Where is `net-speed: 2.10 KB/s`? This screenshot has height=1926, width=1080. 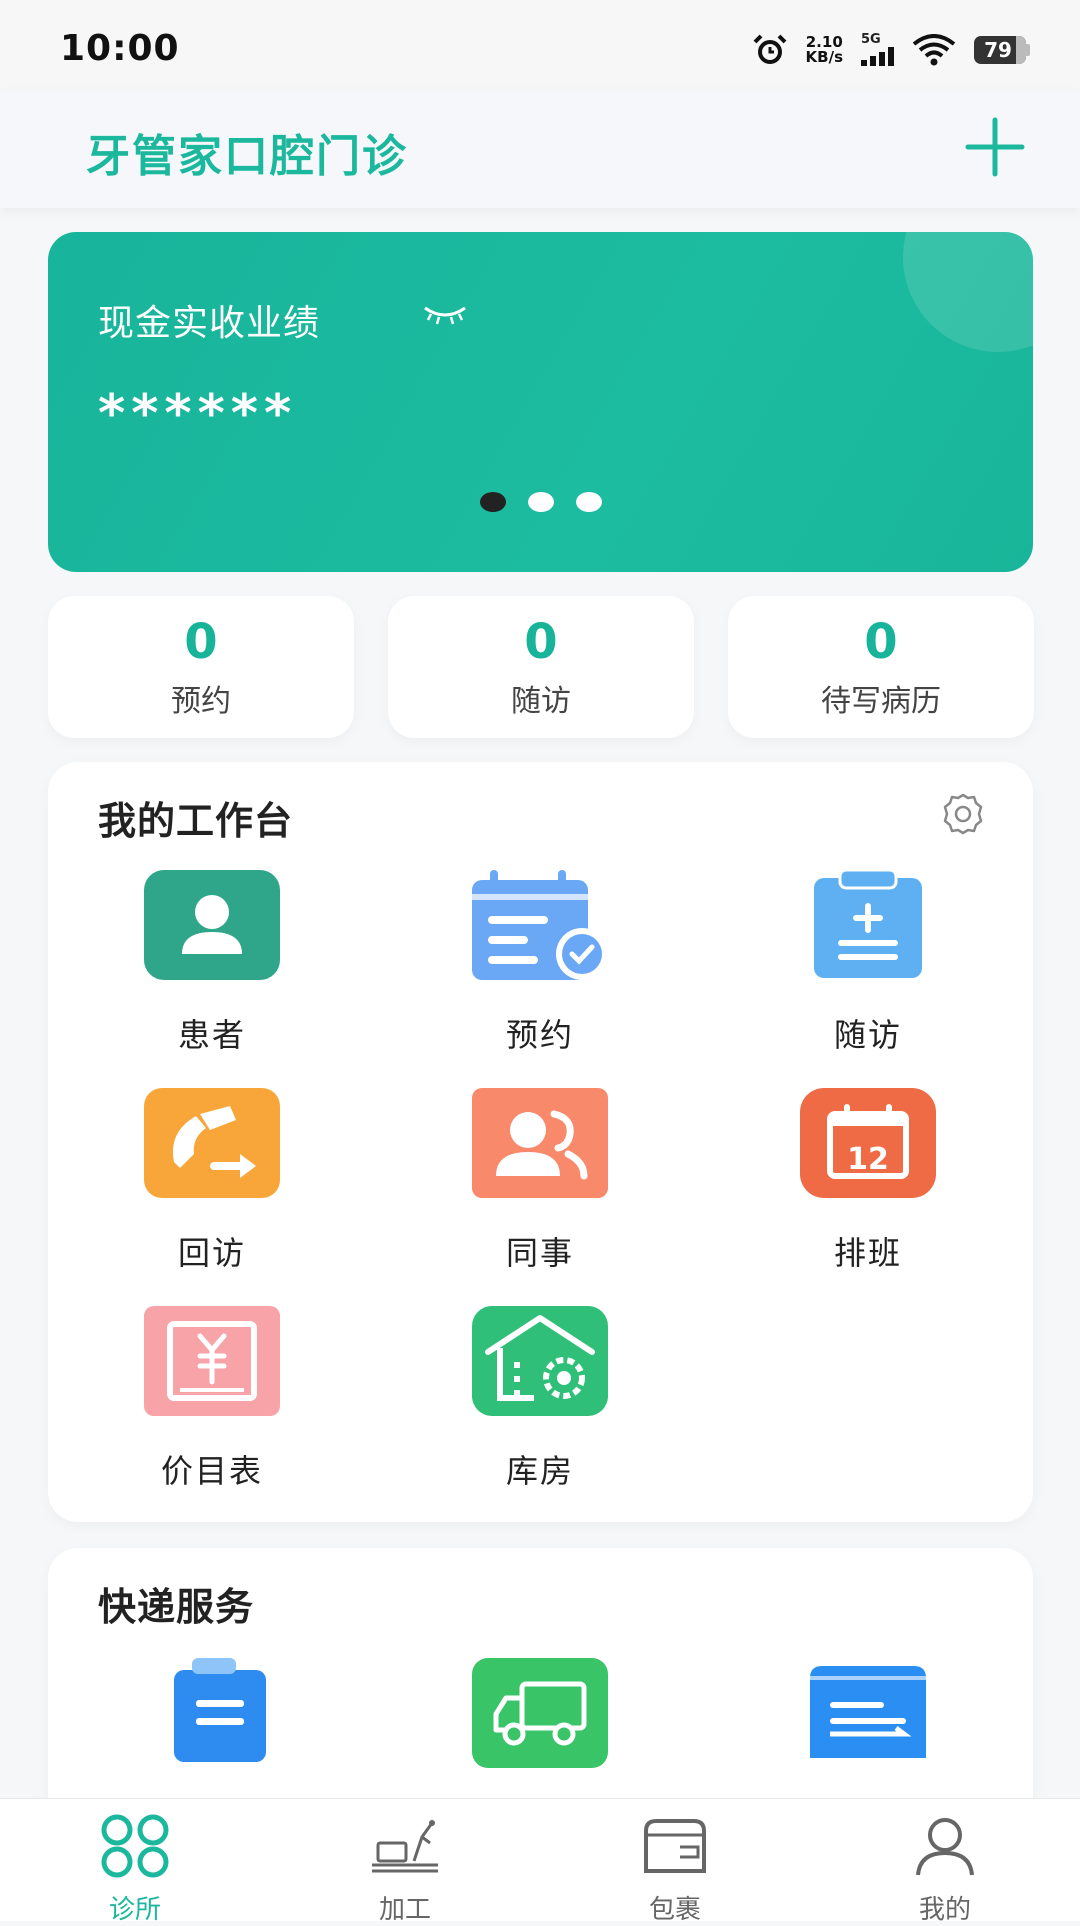 net-speed: 2.10 KB/s is located at coordinates (824, 50).